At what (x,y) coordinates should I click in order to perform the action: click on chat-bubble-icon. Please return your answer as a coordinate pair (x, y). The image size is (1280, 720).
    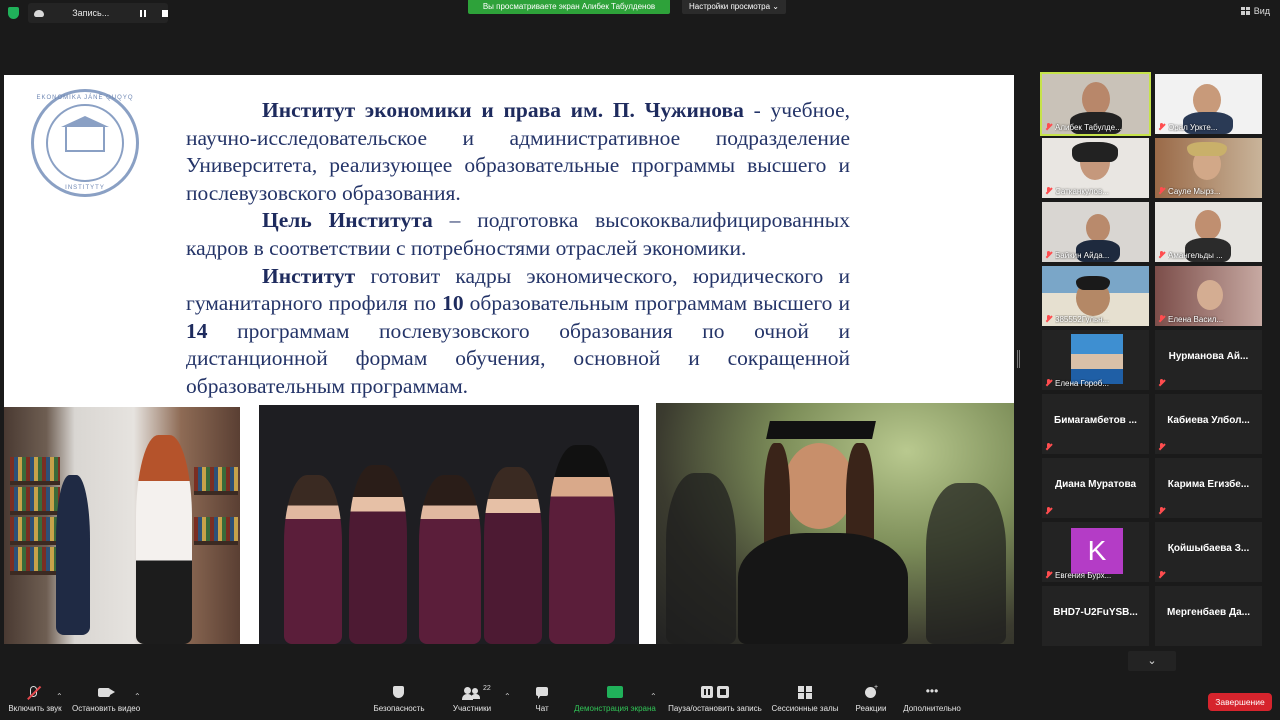
    Looking at the image, I should click on (542, 693).